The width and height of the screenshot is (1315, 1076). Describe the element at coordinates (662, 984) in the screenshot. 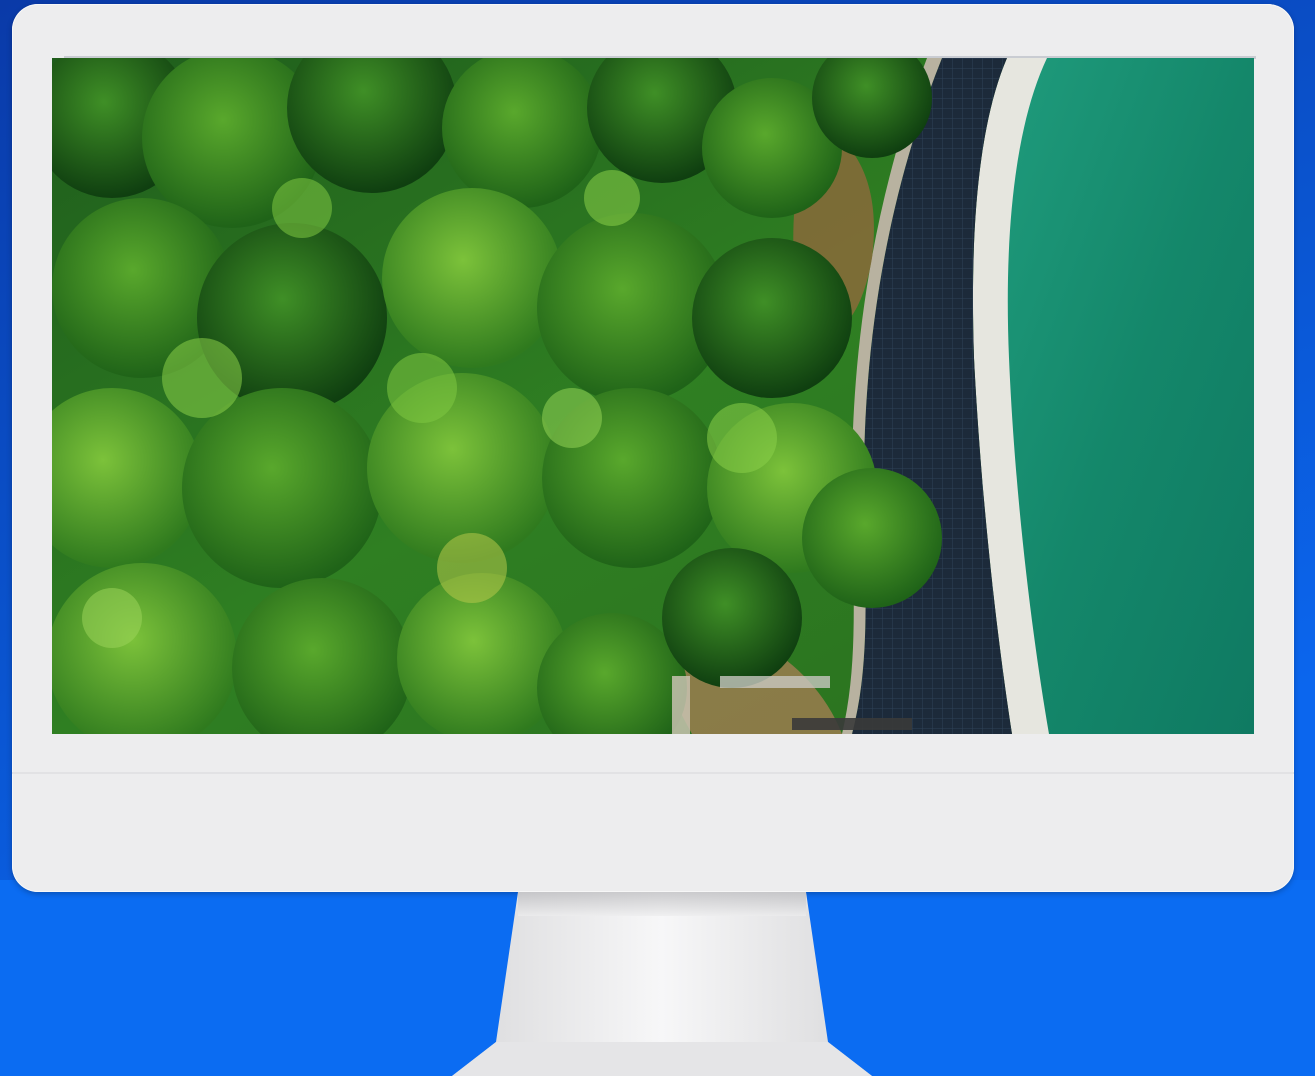

I see `monitor-stand` at that location.